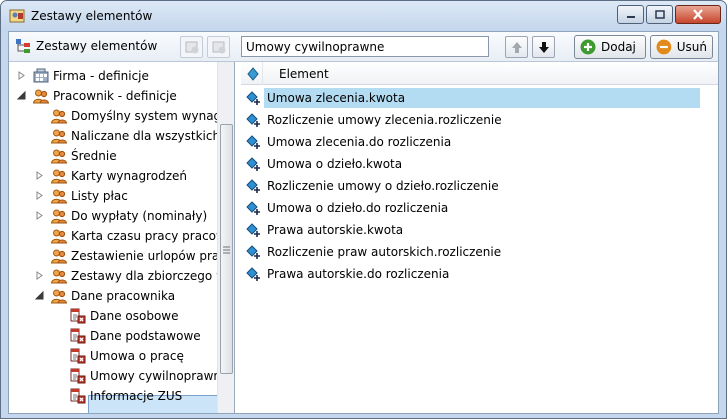 Image resolution: width=727 pixels, height=419 pixels. Describe the element at coordinates (365, 46) in the screenshot. I see `set-name-input` at that location.